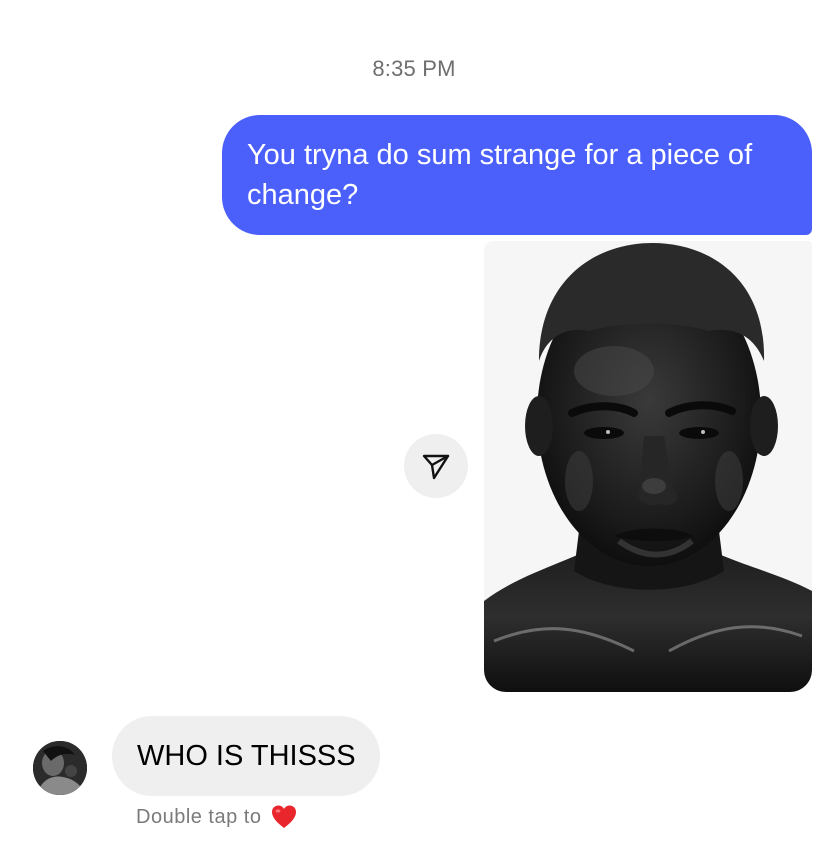  What do you see at coordinates (199, 816) in the screenshot?
I see `reaction-hint-text: Double tap to` at bounding box center [199, 816].